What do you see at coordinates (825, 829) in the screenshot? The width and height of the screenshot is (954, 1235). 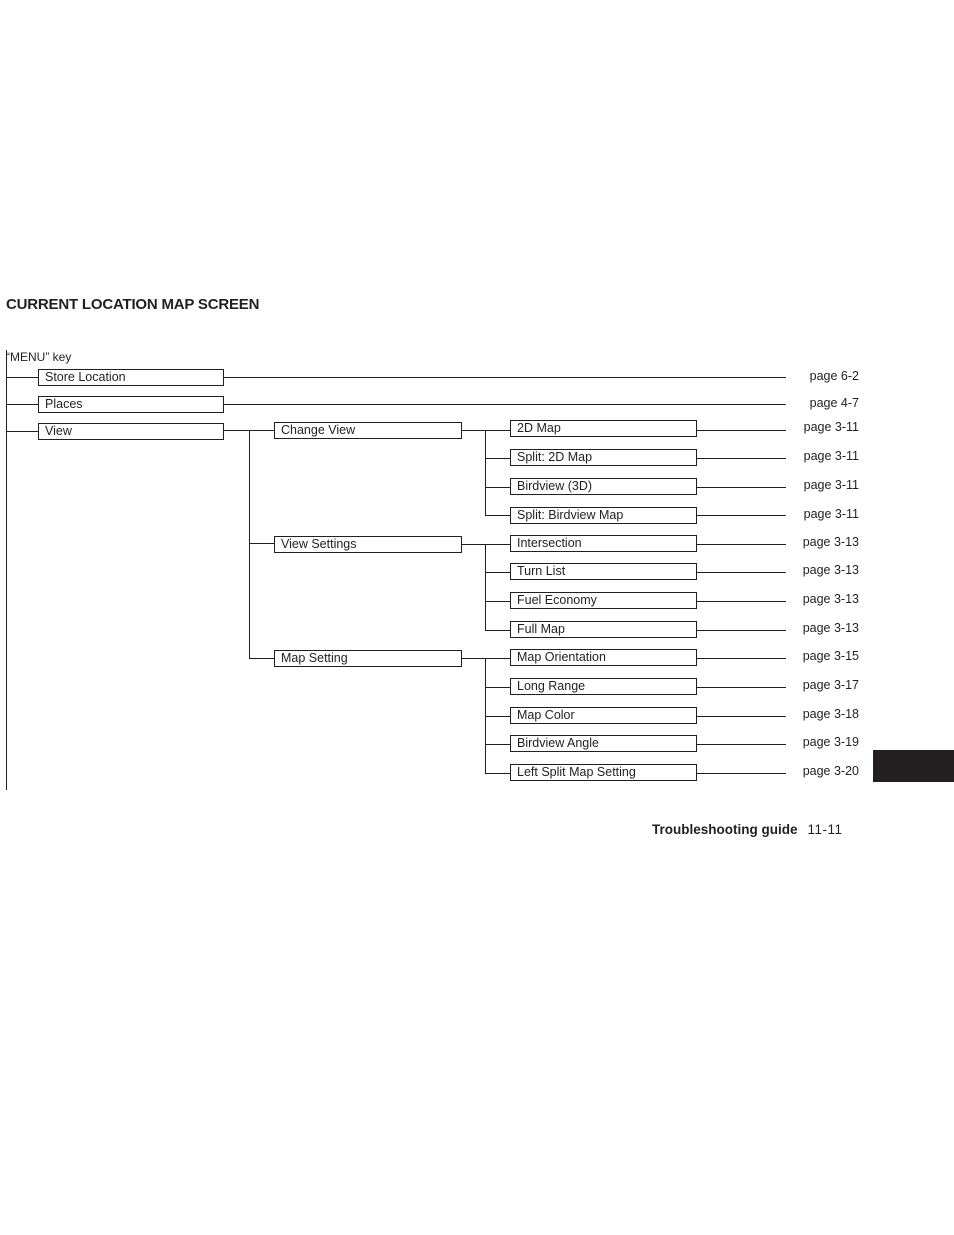 I see `footer-page-number: 11-11` at bounding box center [825, 829].